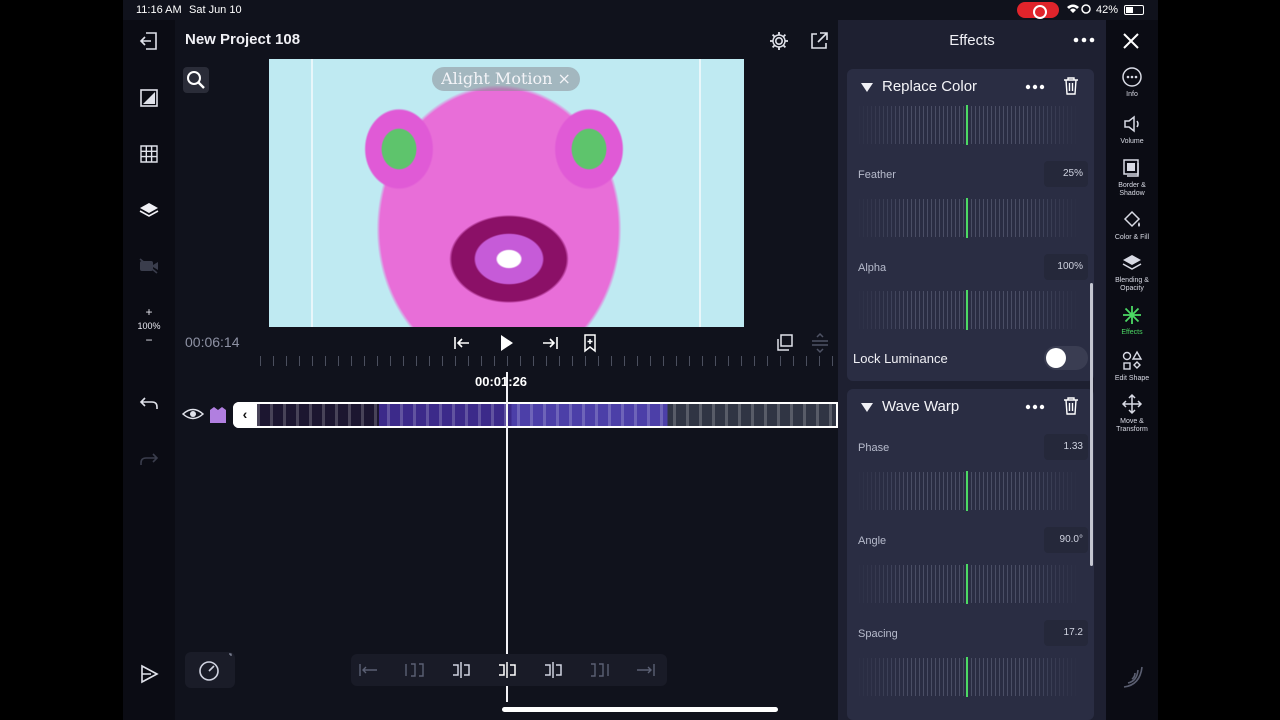 The height and width of the screenshot is (720, 1280). I want to click on zoom-control: + 100% −, so click(149, 333).